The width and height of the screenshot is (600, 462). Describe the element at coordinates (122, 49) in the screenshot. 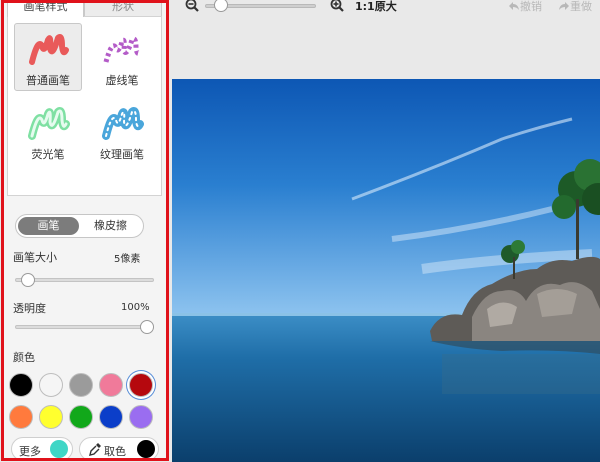

I see `dashed-brush-icon` at that location.